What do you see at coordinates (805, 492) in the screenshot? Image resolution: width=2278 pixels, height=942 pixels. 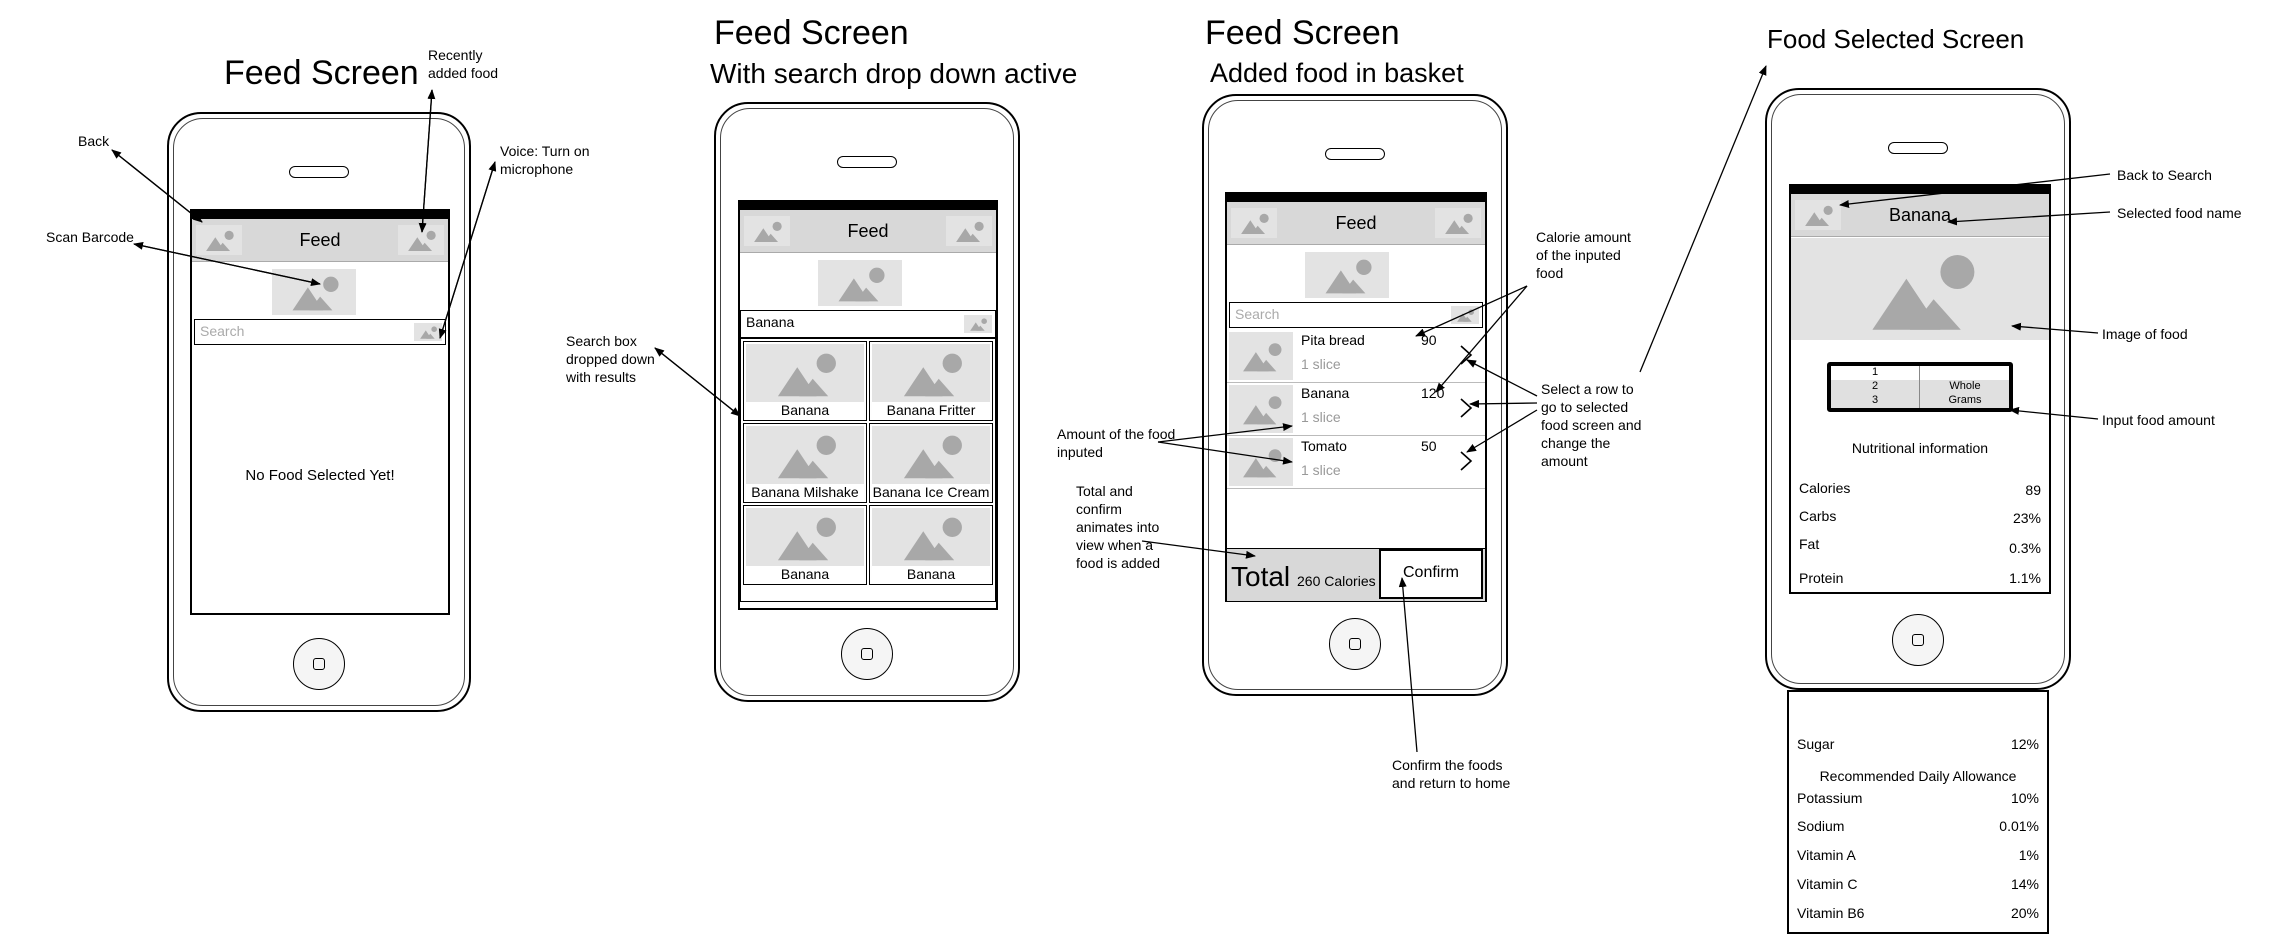 I see `result-label: Banana Milshake` at bounding box center [805, 492].